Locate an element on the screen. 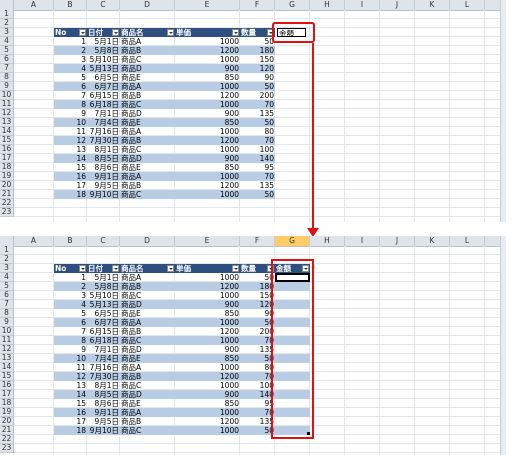 The width and height of the screenshot is (512, 455). table-cell: 10 is located at coordinates (70, 122).